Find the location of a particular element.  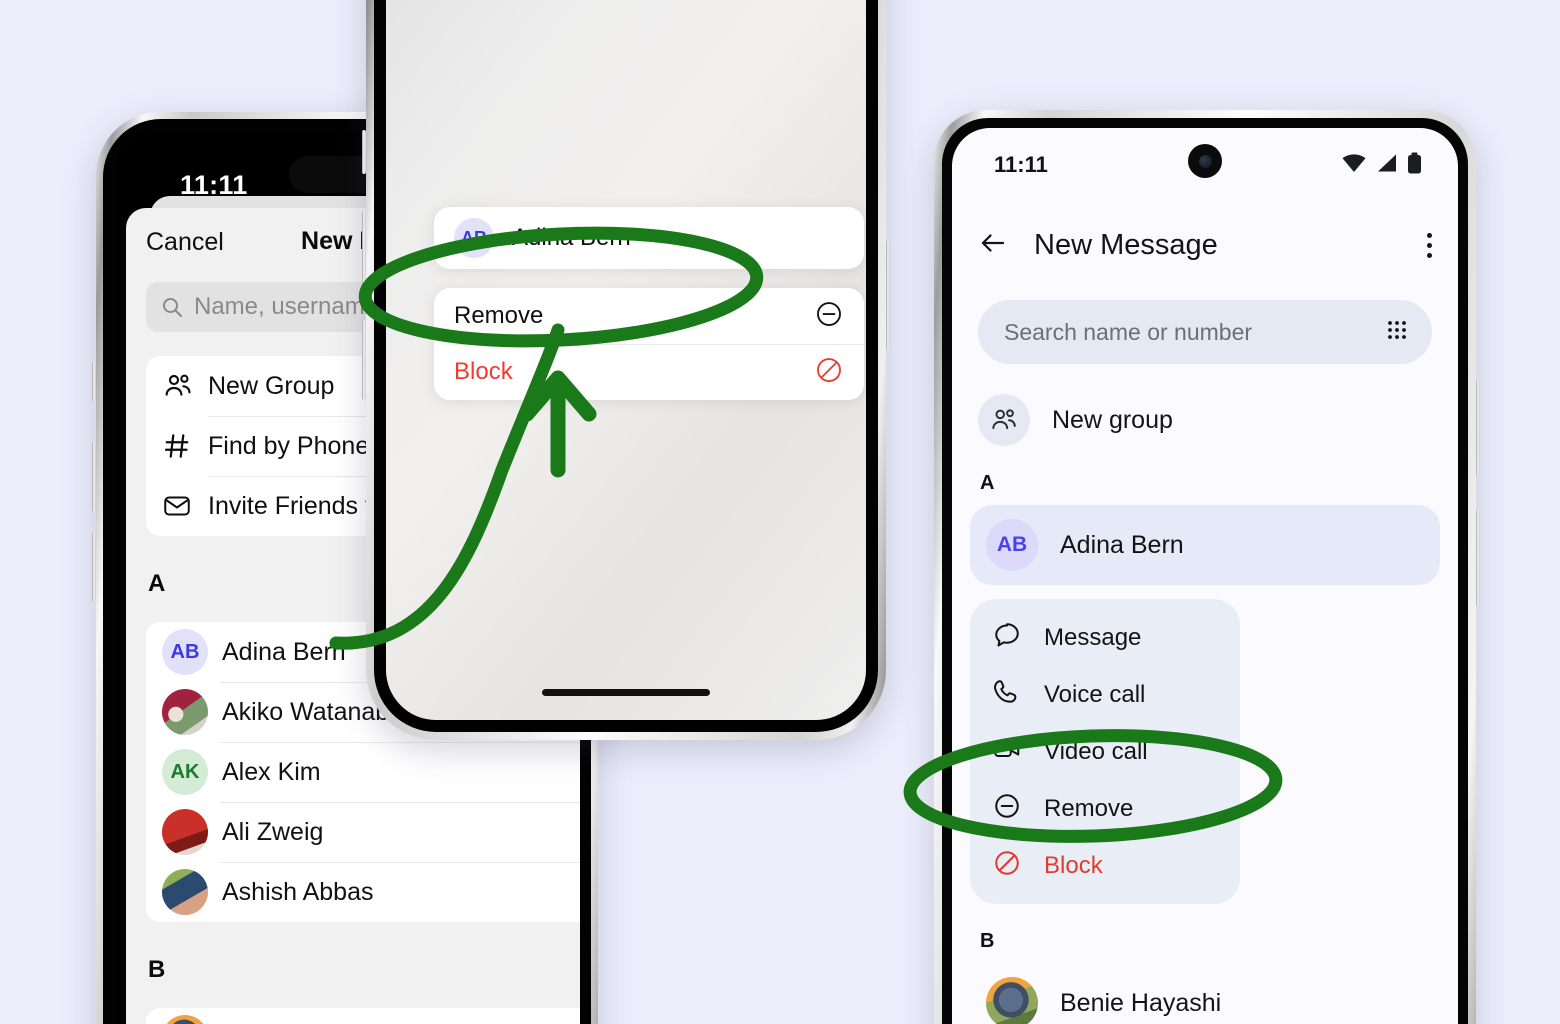

search-icon is located at coordinates (172, 307).